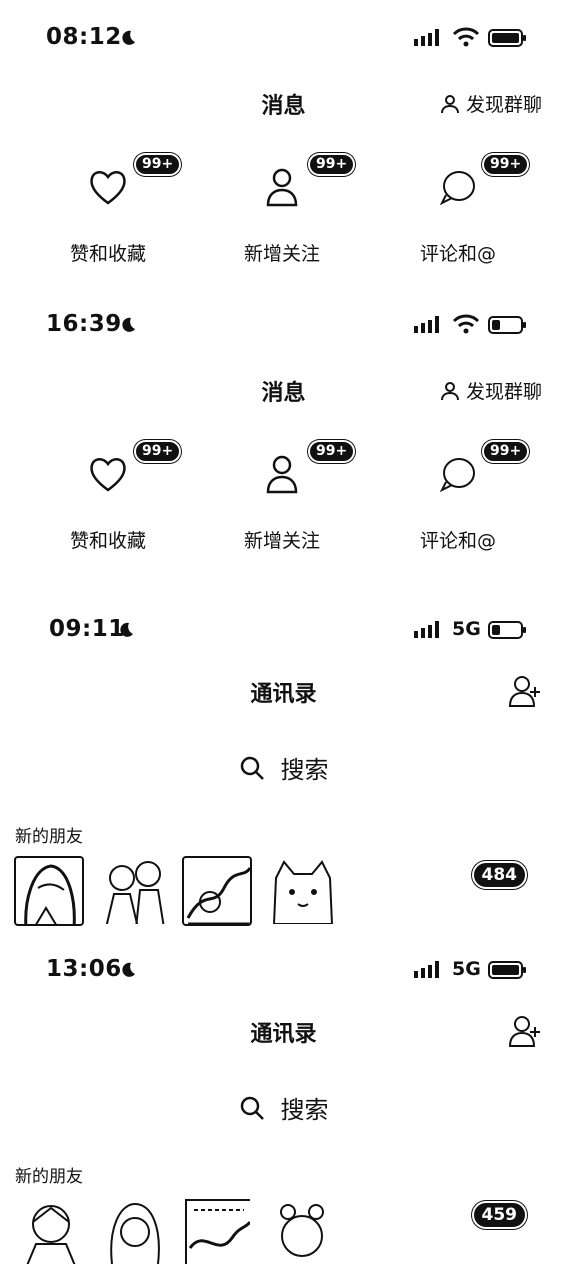 The height and width of the screenshot is (1280, 567). I want to click on status-bar: 08:12, so click(283, 38).